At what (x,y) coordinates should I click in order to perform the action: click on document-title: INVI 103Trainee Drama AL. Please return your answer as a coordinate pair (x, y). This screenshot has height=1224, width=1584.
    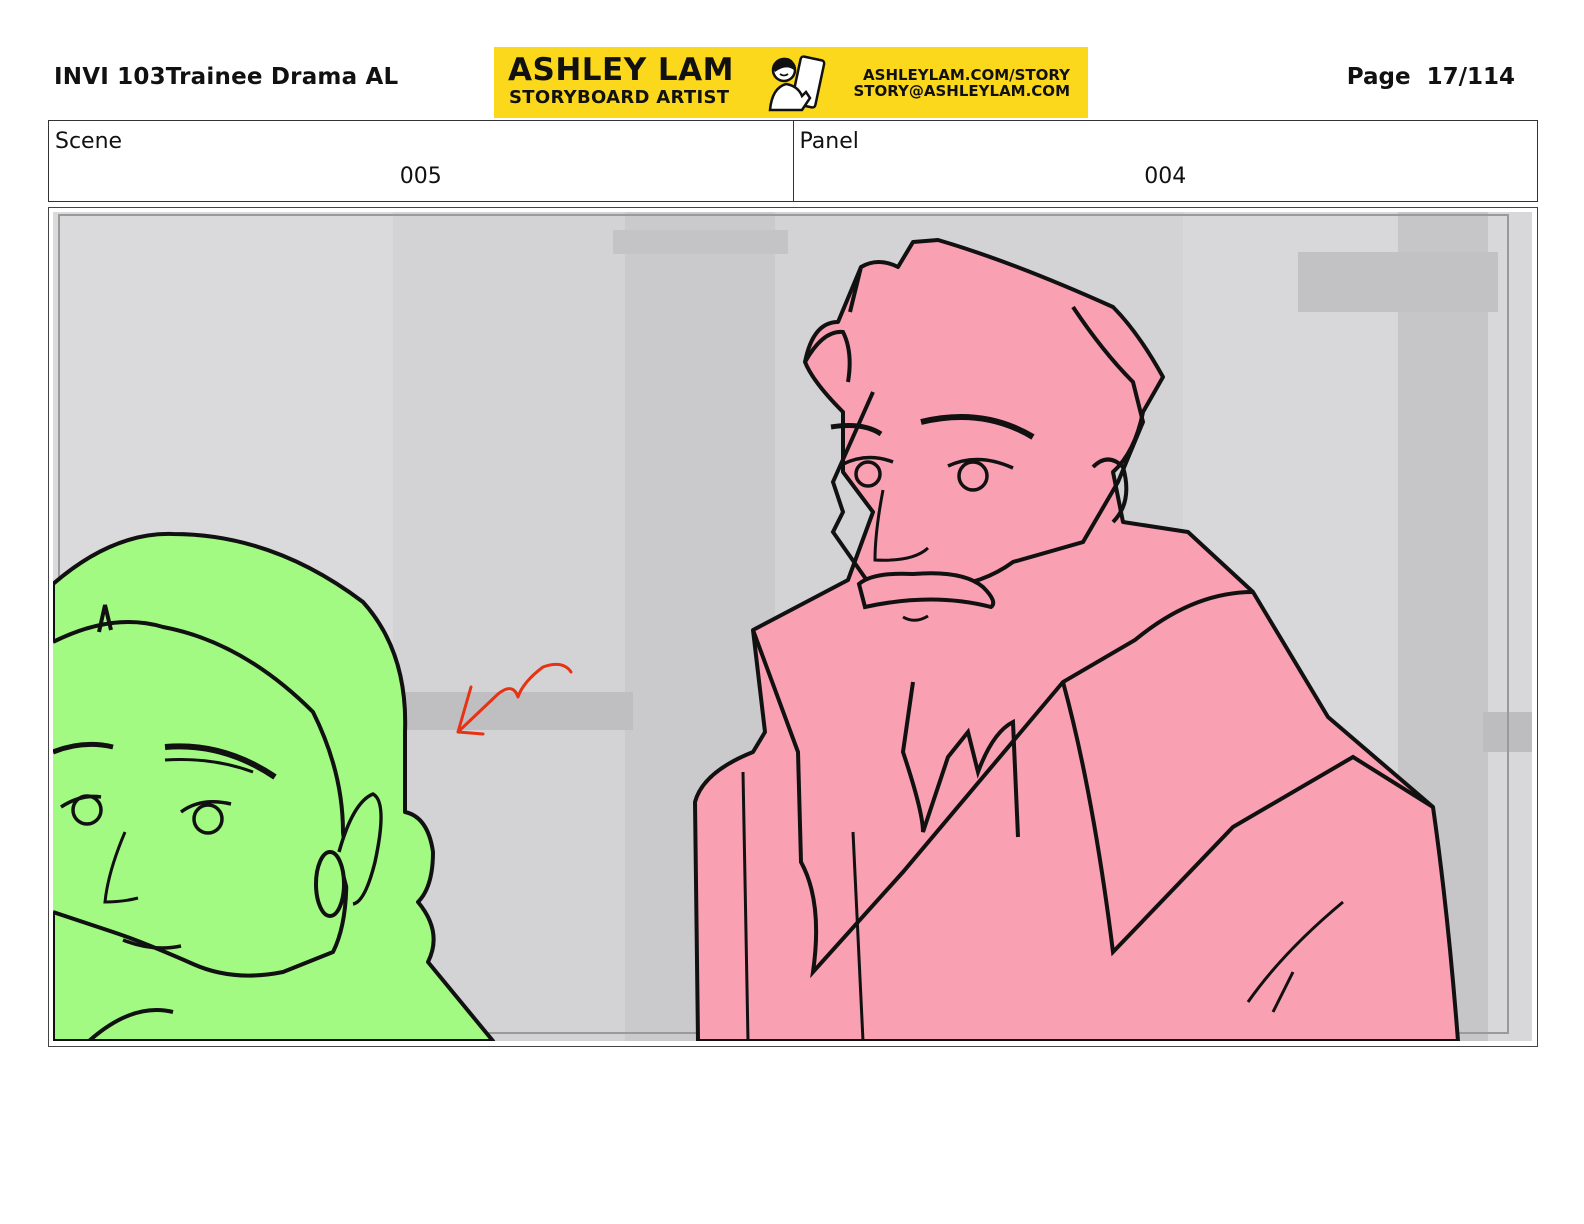
    Looking at the image, I should click on (226, 77).